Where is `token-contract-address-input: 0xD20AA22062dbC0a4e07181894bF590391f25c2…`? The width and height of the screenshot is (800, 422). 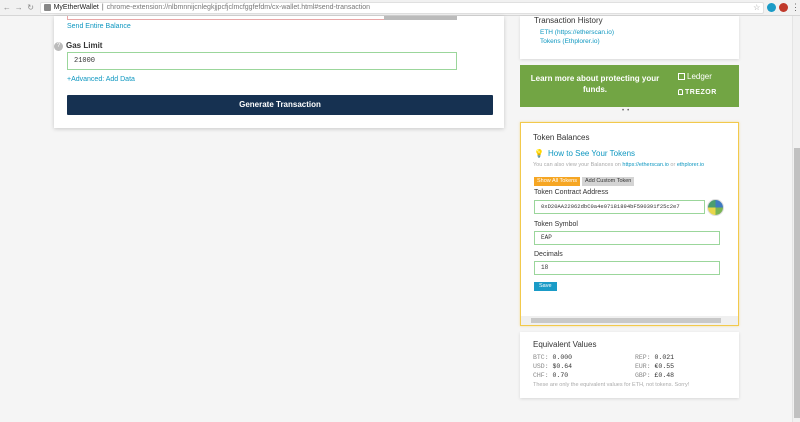 token-contract-address-input: 0xD20AA22062dbC0a4e07181894bF590391f25c2… is located at coordinates (619, 207).